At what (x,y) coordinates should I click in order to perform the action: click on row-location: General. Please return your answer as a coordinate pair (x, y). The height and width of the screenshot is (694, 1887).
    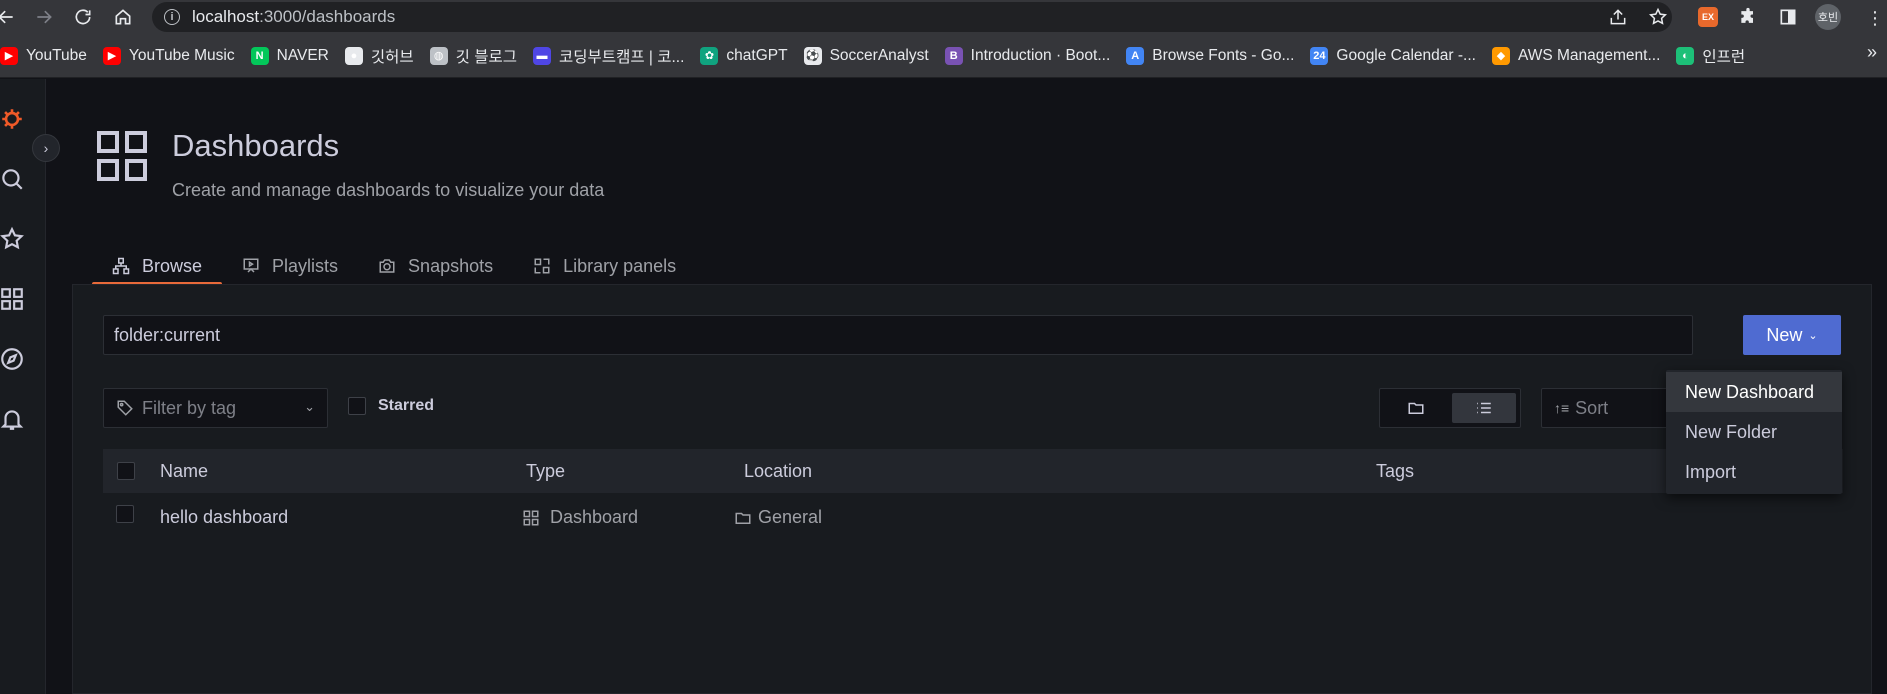
    Looking at the image, I should click on (778, 517).